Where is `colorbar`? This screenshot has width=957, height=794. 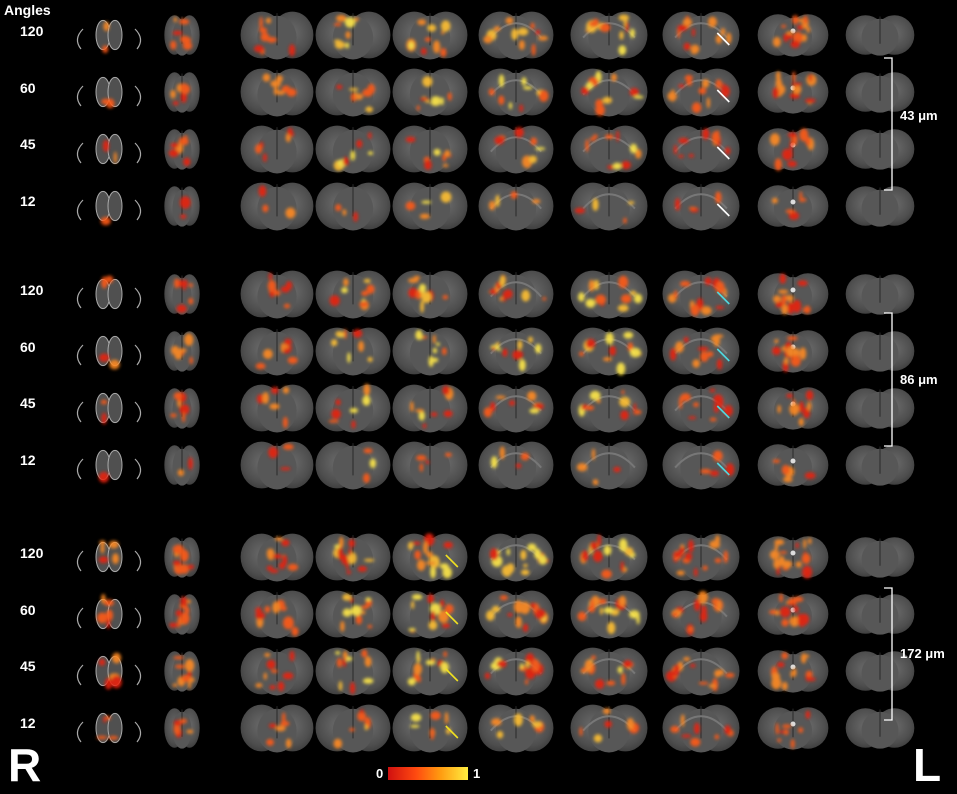 colorbar is located at coordinates (428, 773).